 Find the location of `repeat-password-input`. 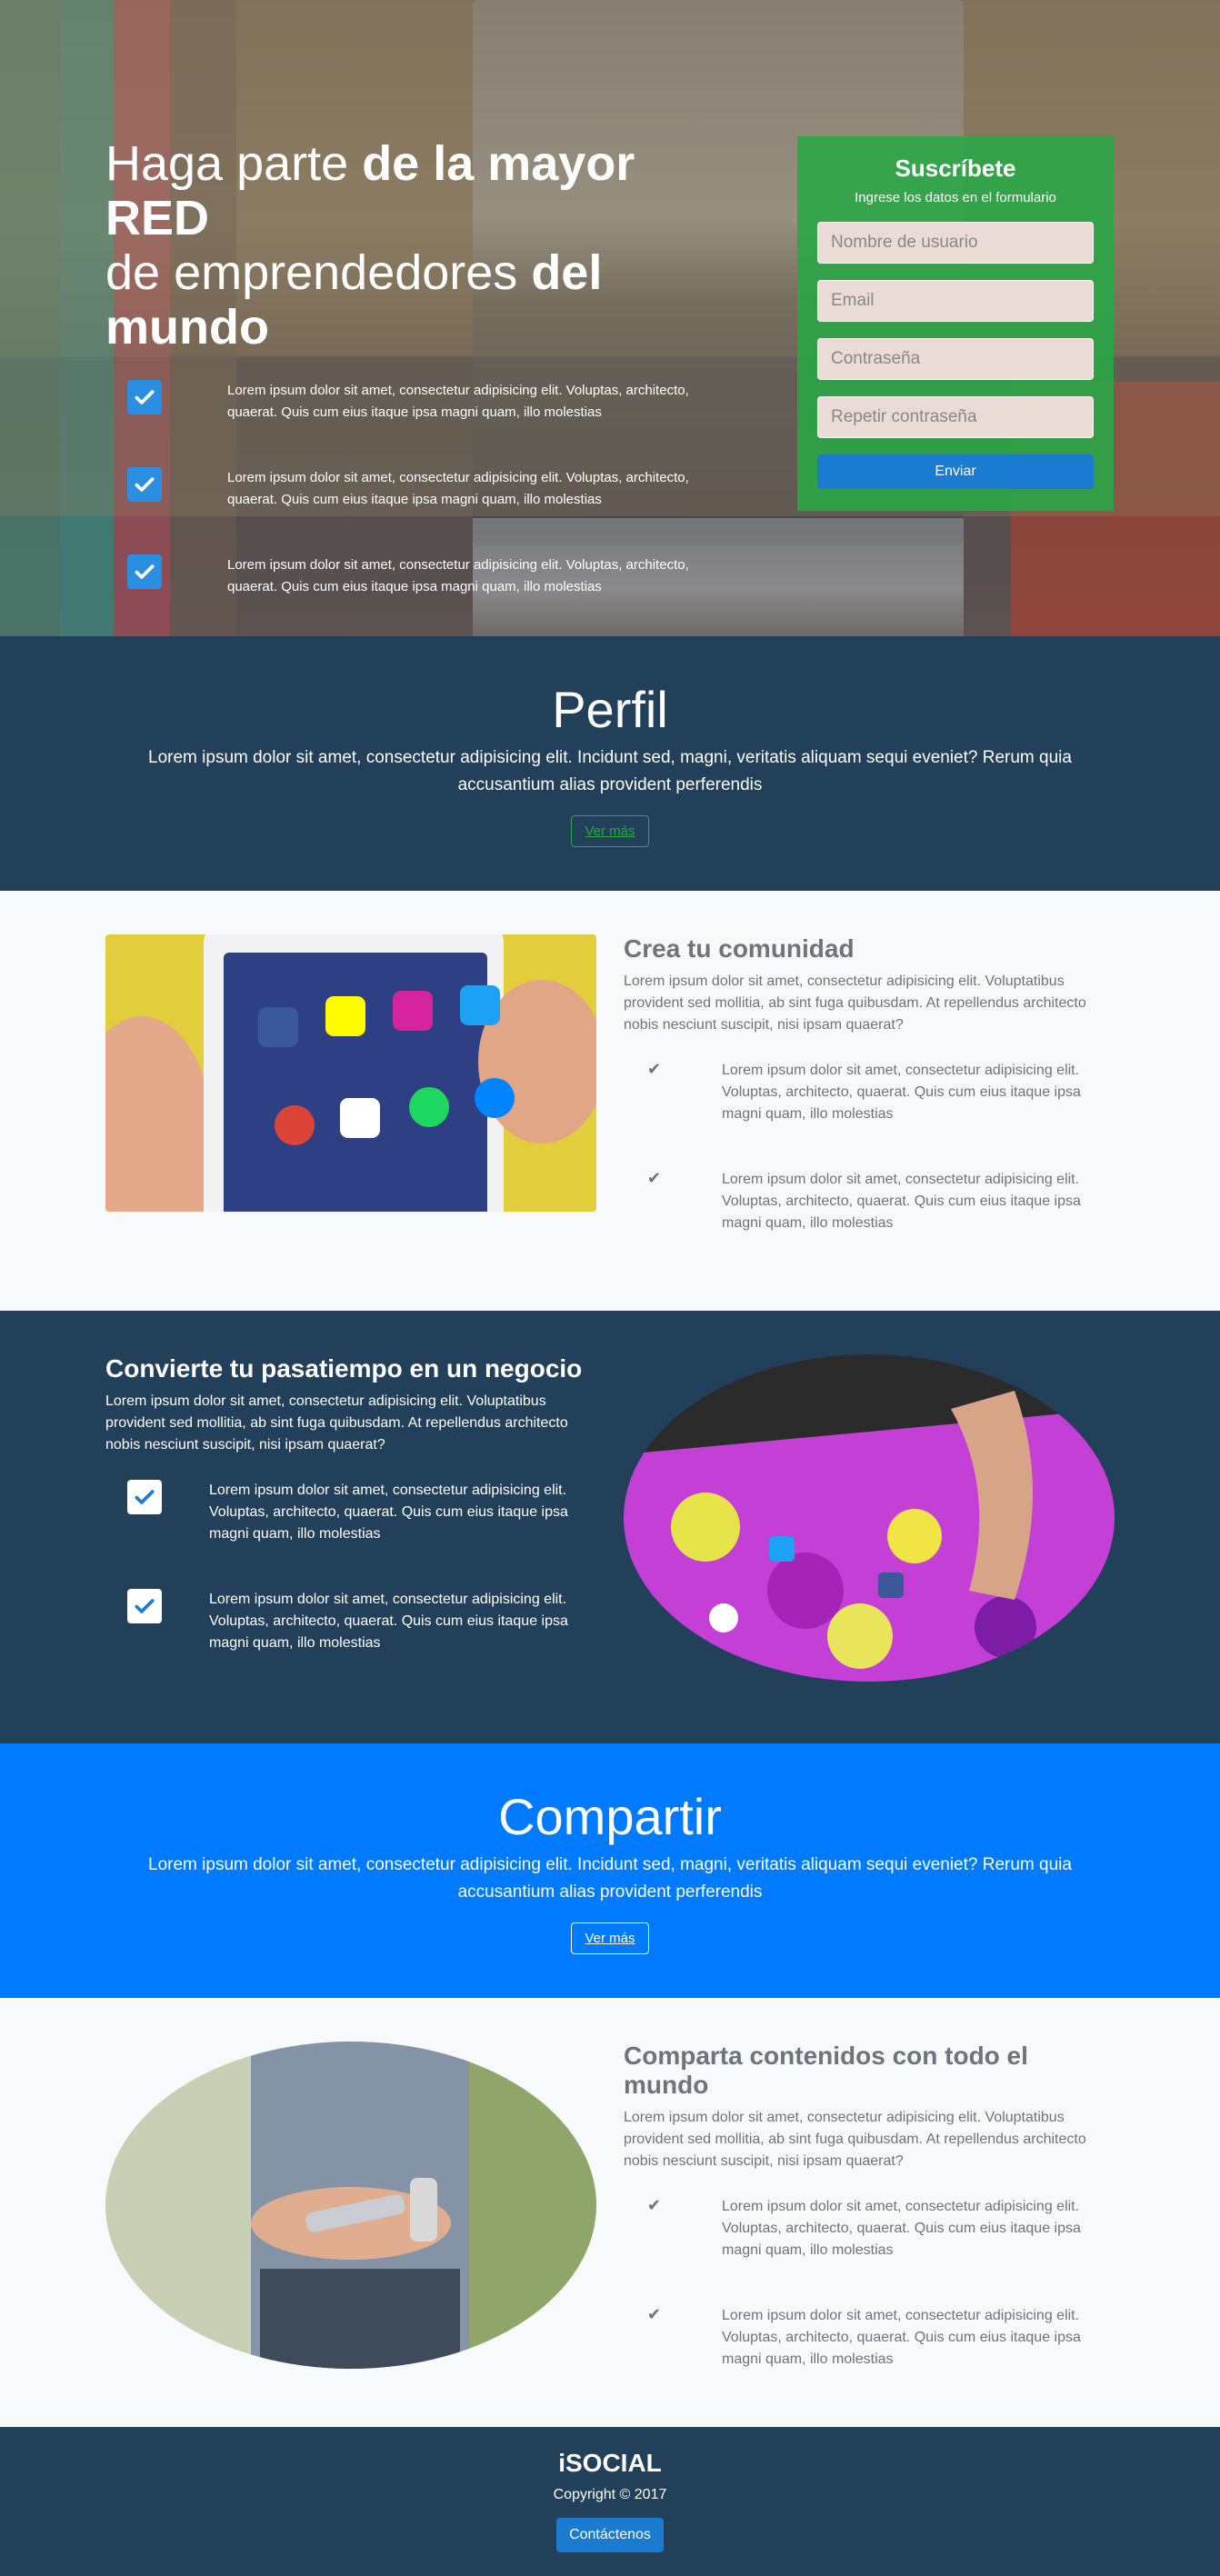

repeat-password-input is located at coordinates (956, 417).